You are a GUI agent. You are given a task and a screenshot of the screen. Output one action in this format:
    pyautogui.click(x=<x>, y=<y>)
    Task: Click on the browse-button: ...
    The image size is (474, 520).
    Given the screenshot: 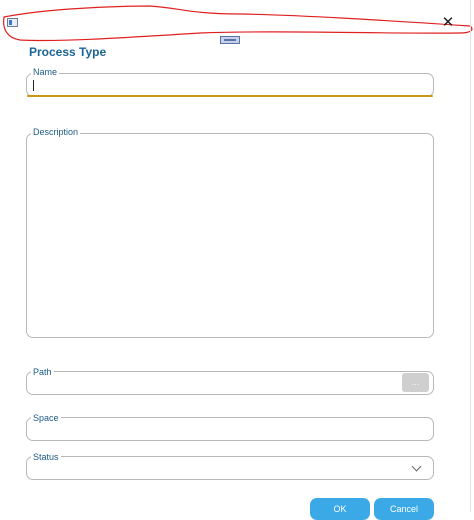 What is the action you would take?
    pyautogui.click(x=415, y=382)
    